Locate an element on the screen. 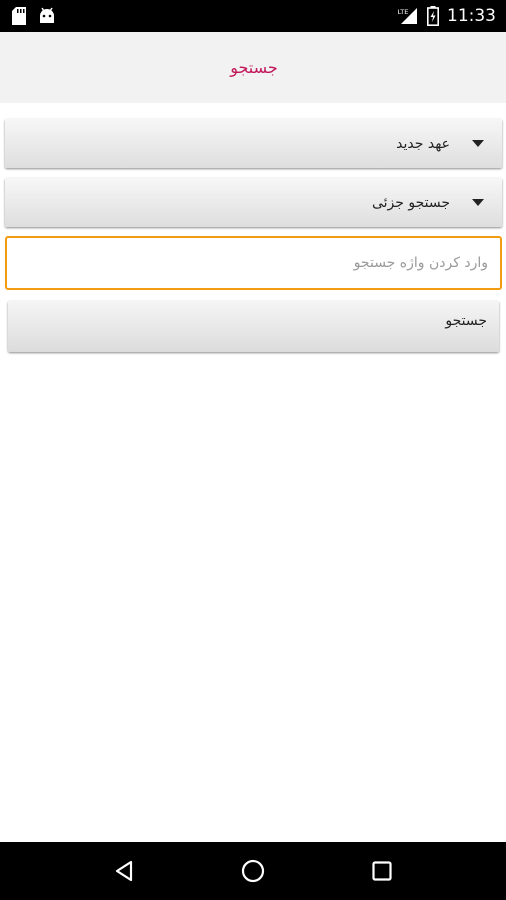 The height and width of the screenshot is (900, 506). clock: 11:33 is located at coordinates (471, 16).